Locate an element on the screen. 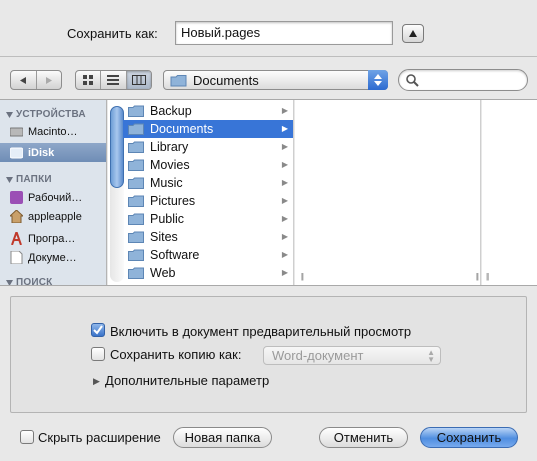 This screenshot has height=461, width=537. cancel-button: Отменить is located at coordinates (363, 437).